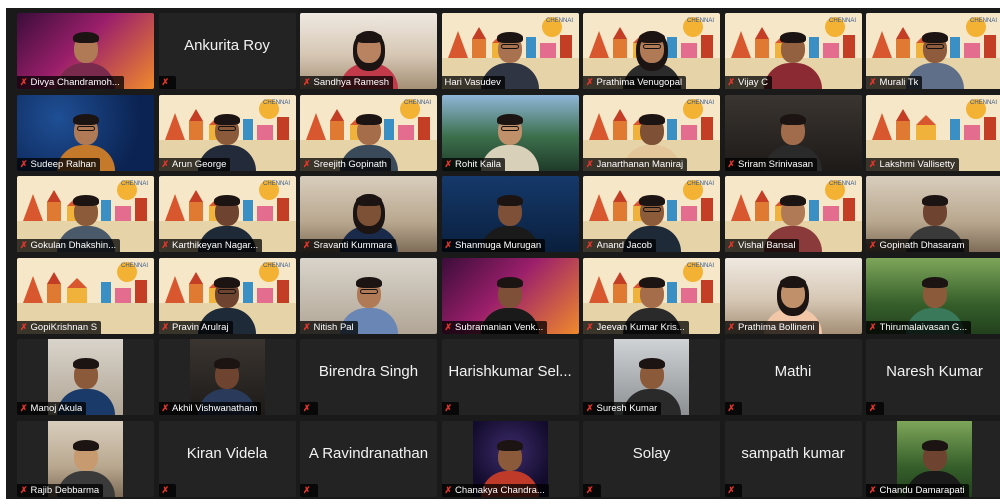 Image resolution: width=1000 pixels, height=499 pixels. I want to click on participant-name: GopiKrishnan S, so click(64, 327).